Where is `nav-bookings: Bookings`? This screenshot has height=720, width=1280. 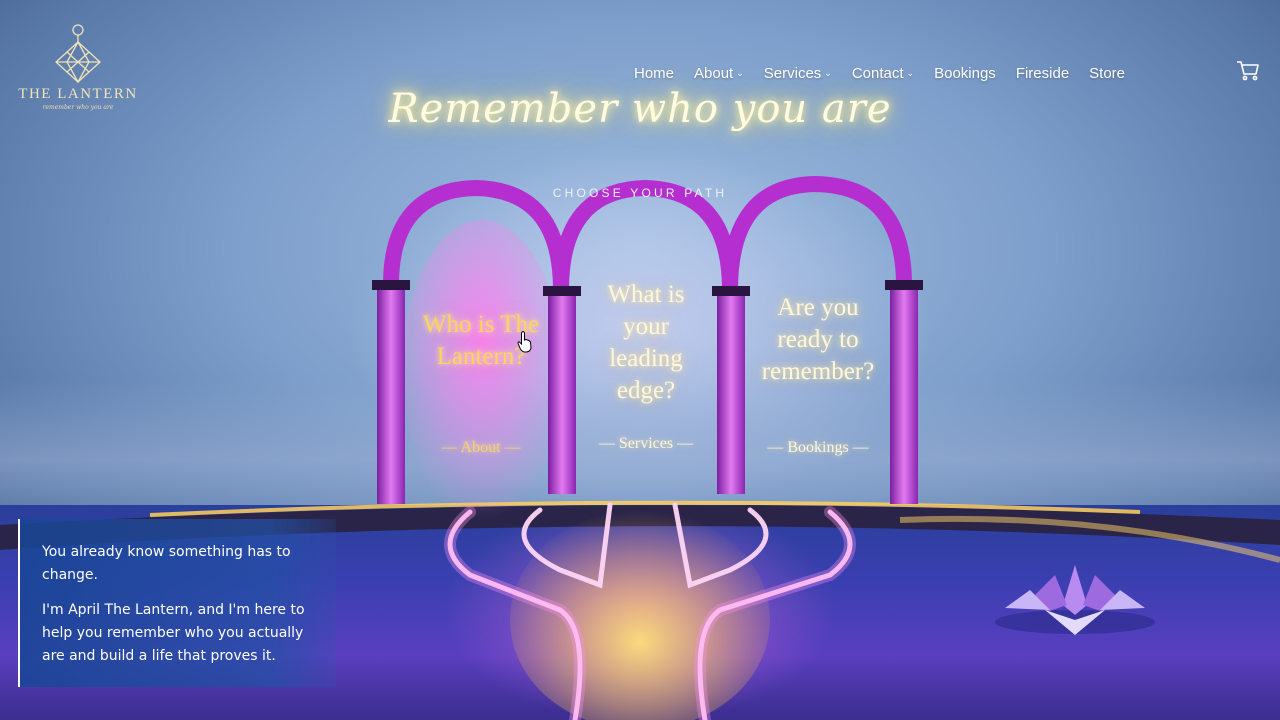
nav-bookings: Bookings is located at coordinates (965, 73).